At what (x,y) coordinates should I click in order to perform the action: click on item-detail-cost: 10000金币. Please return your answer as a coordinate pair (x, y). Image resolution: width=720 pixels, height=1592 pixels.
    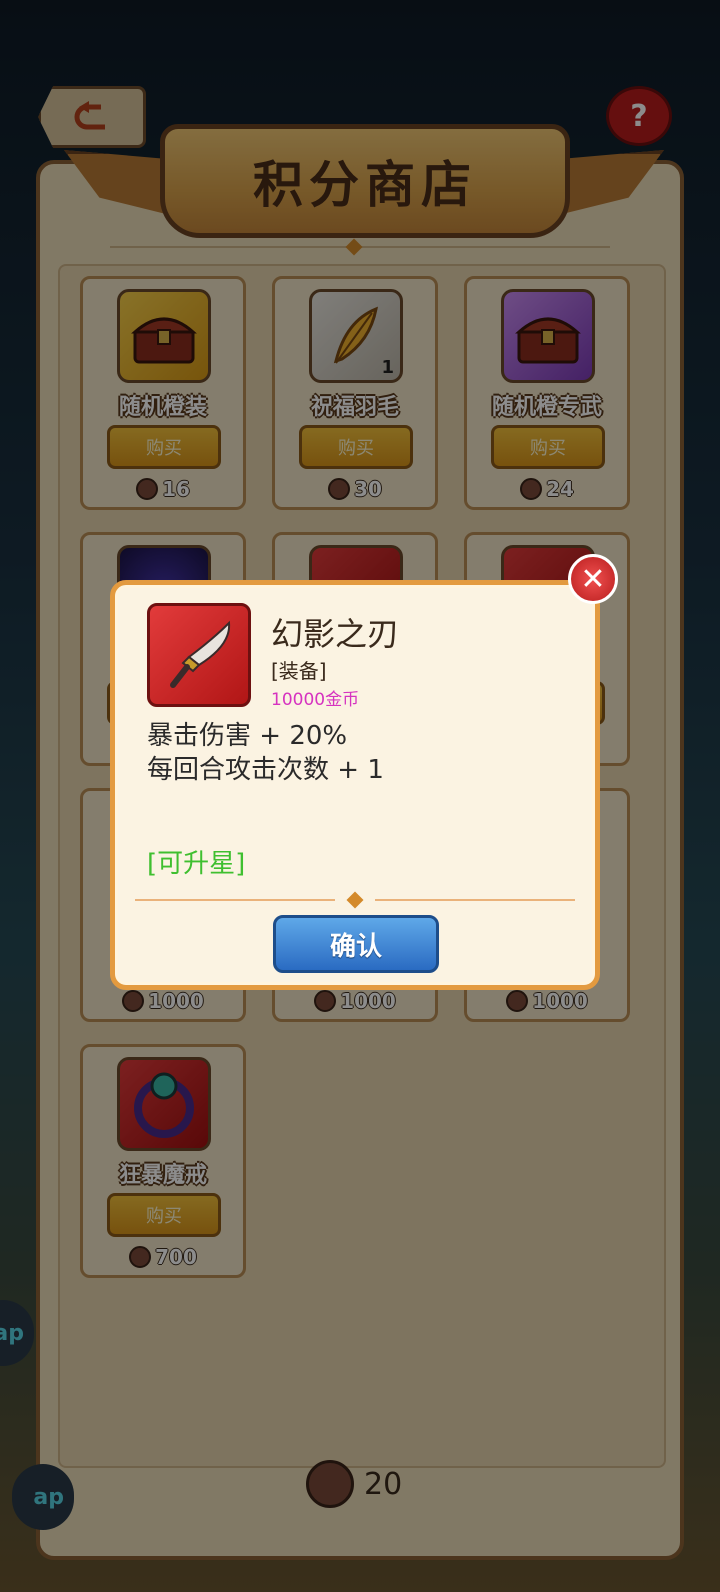
    Looking at the image, I should click on (315, 700).